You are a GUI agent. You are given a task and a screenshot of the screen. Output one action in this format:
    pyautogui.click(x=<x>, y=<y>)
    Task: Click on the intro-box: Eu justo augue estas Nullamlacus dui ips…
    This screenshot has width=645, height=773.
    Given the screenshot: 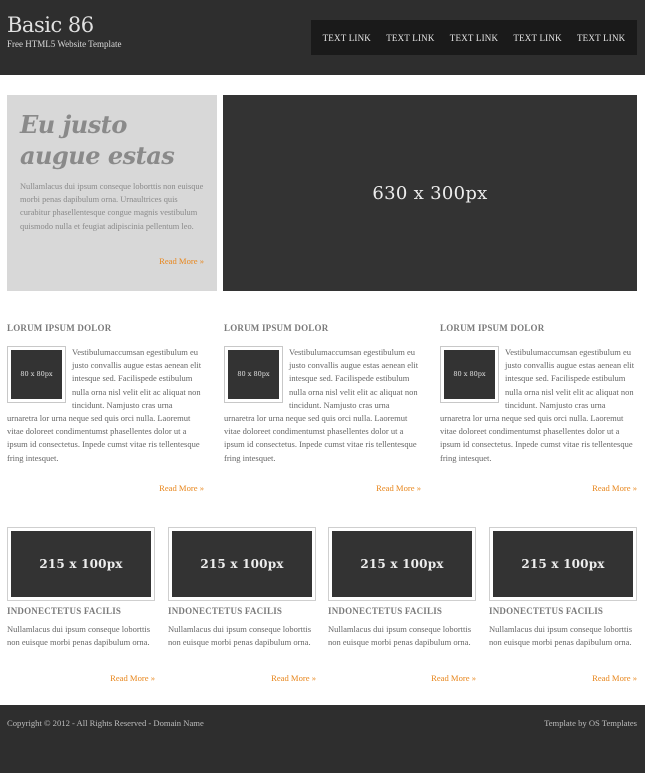 What is the action you would take?
    pyautogui.click(x=112, y=193)
    